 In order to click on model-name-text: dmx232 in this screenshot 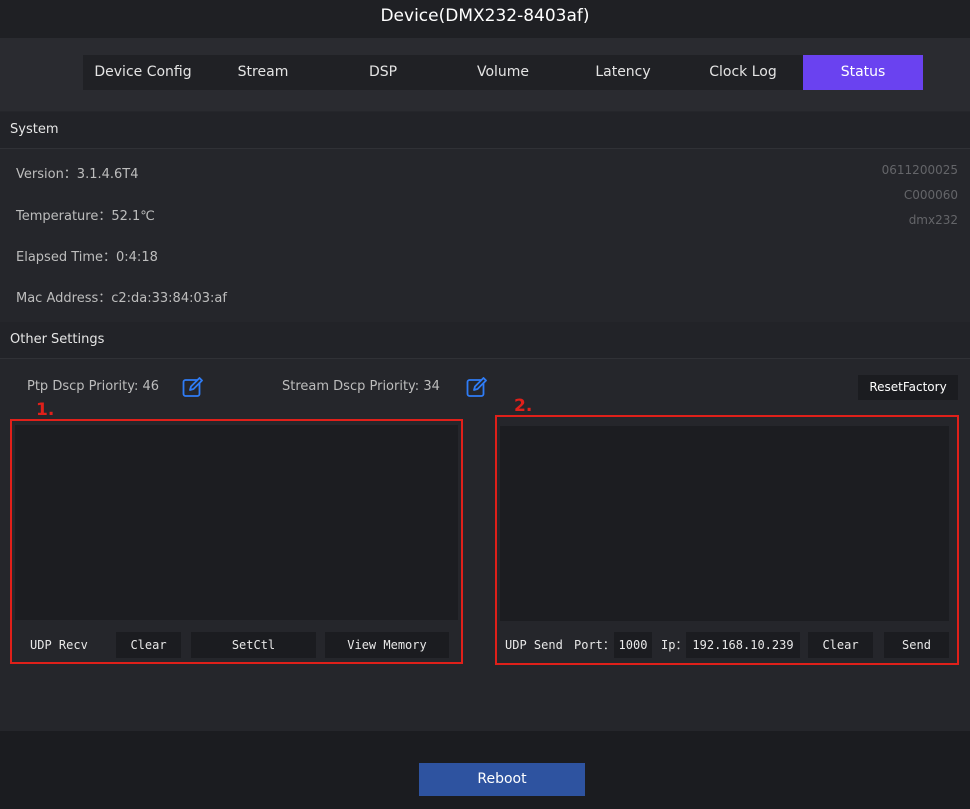, I will do `click(933, 220)`.